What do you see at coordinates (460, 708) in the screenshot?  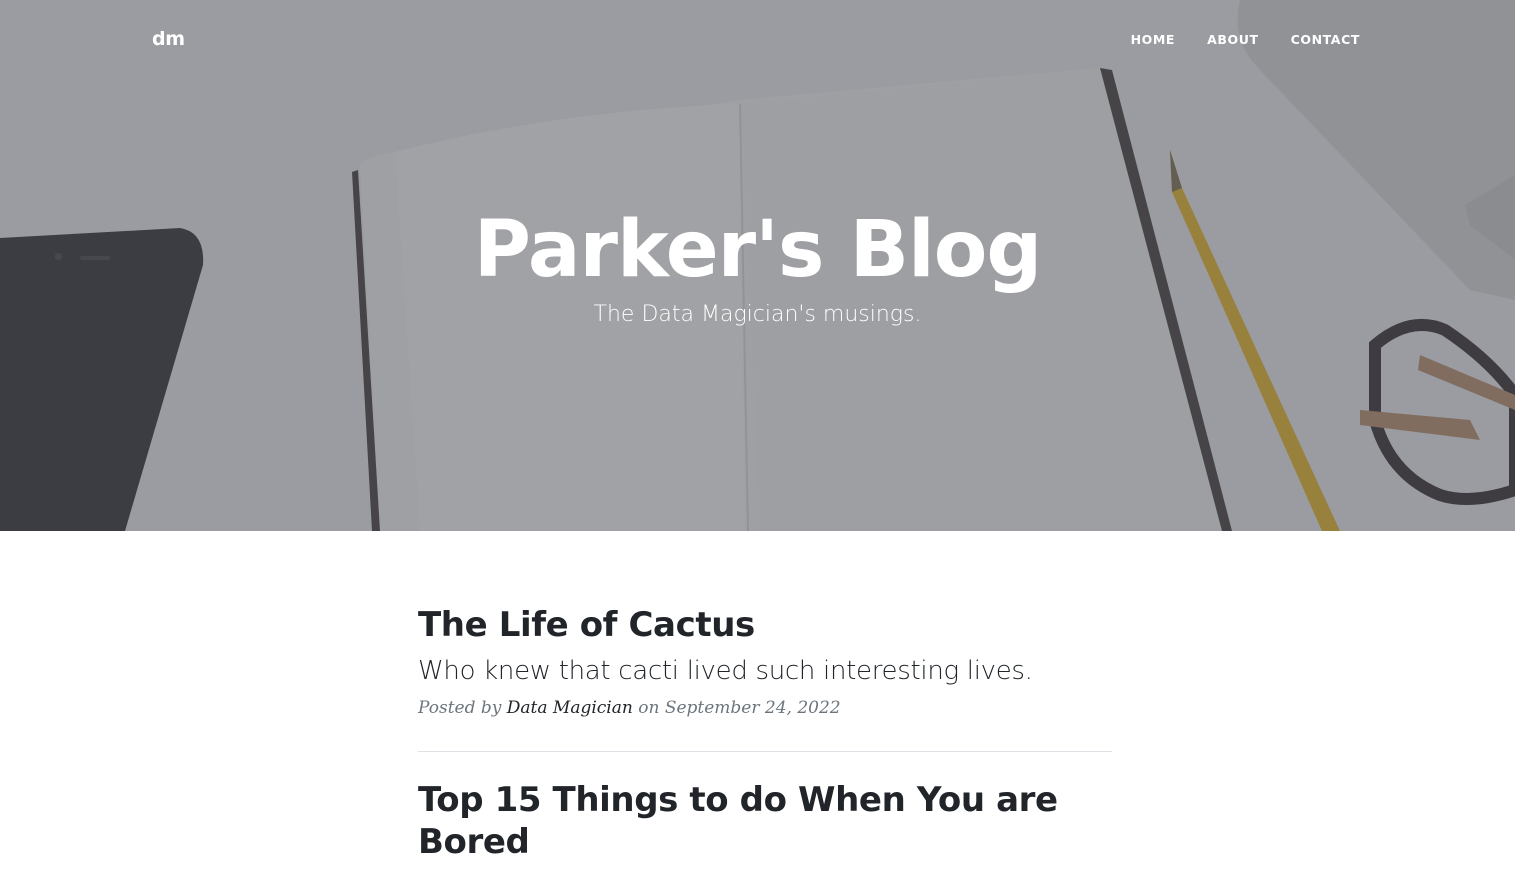 I see `post-meta-prefix: Posted by` at bounding box center [460, 708].